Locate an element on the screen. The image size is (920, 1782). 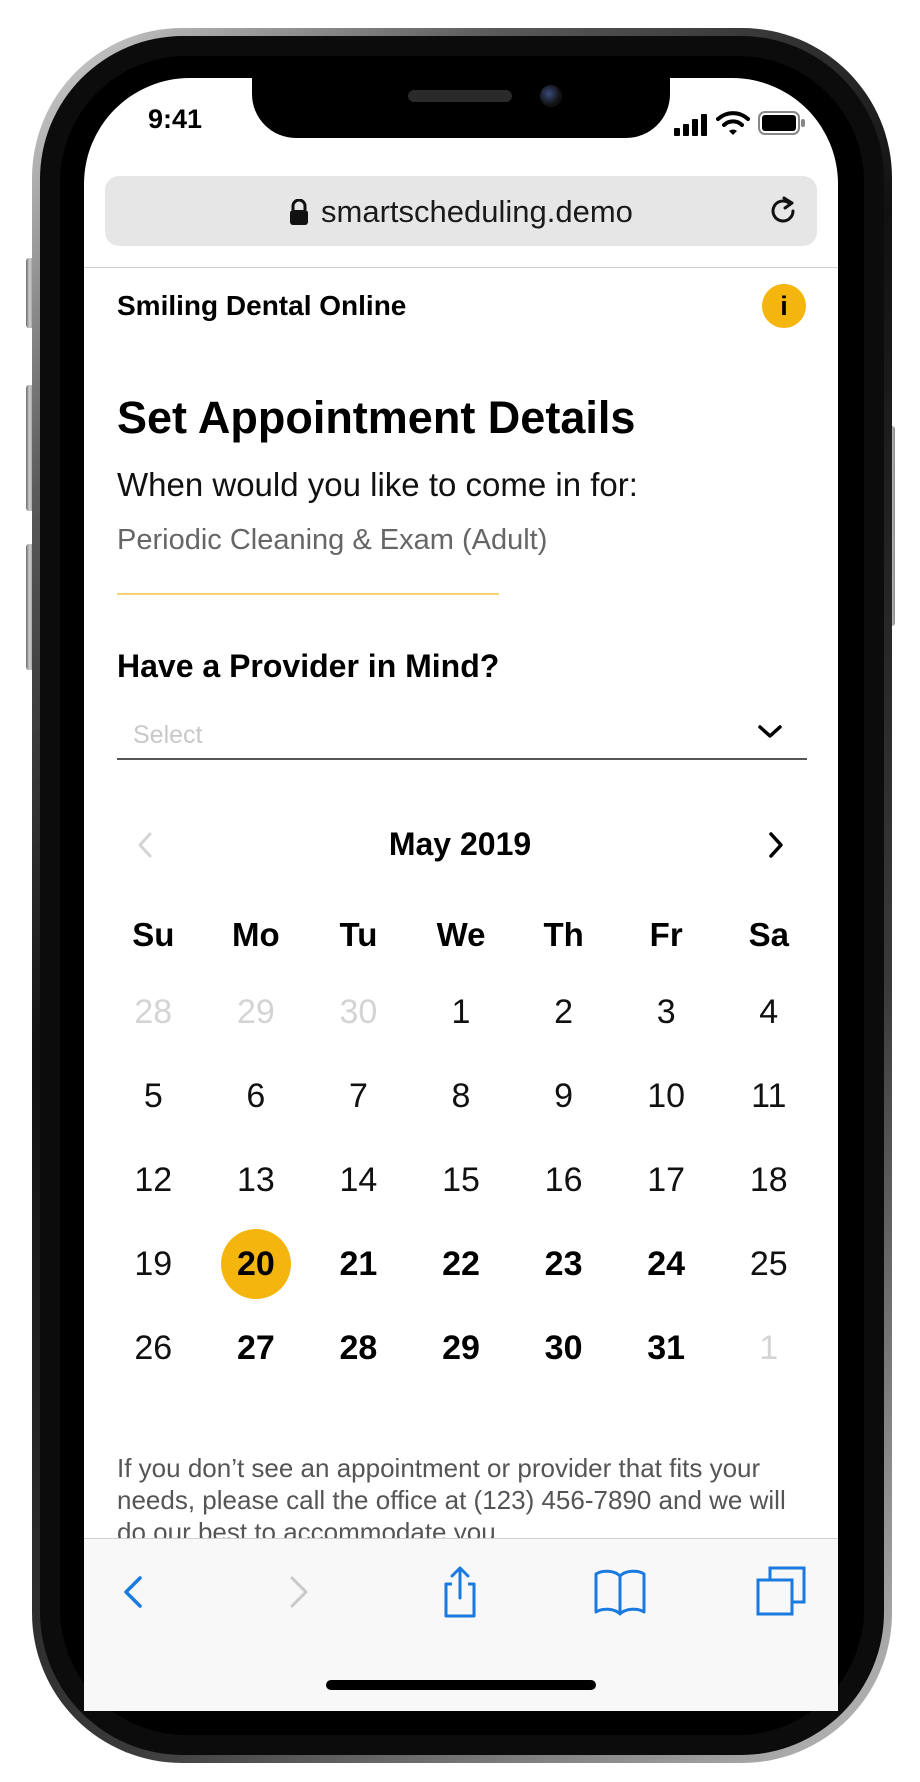
day-number: 19 is located at coordinates (153, 1263).